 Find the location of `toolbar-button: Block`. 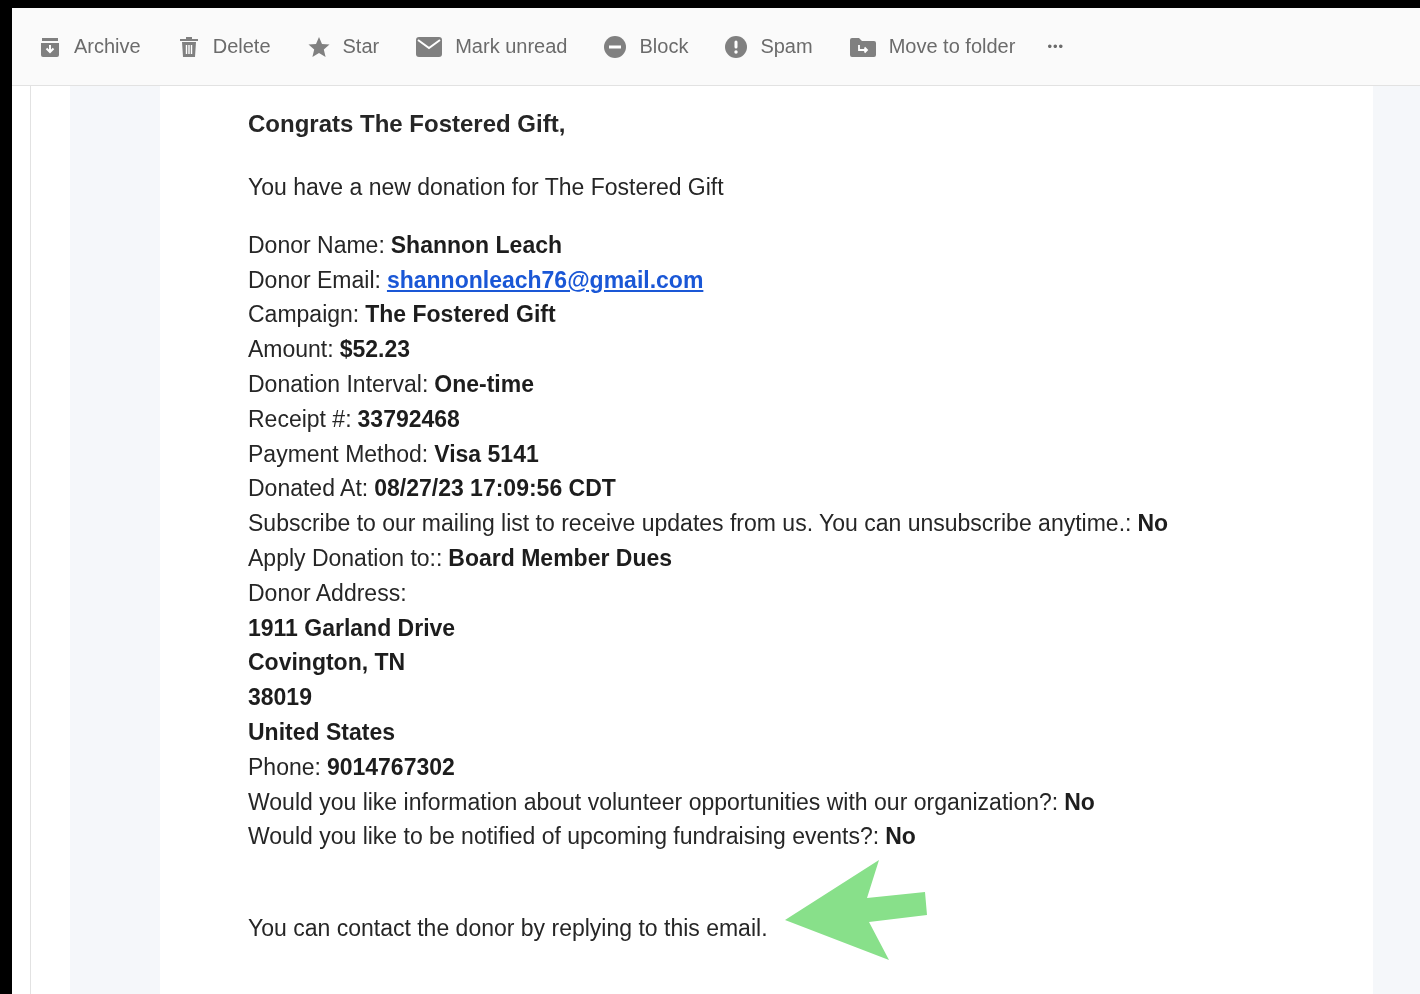

toolbar-button: Block is located at coordinates (646, 46).